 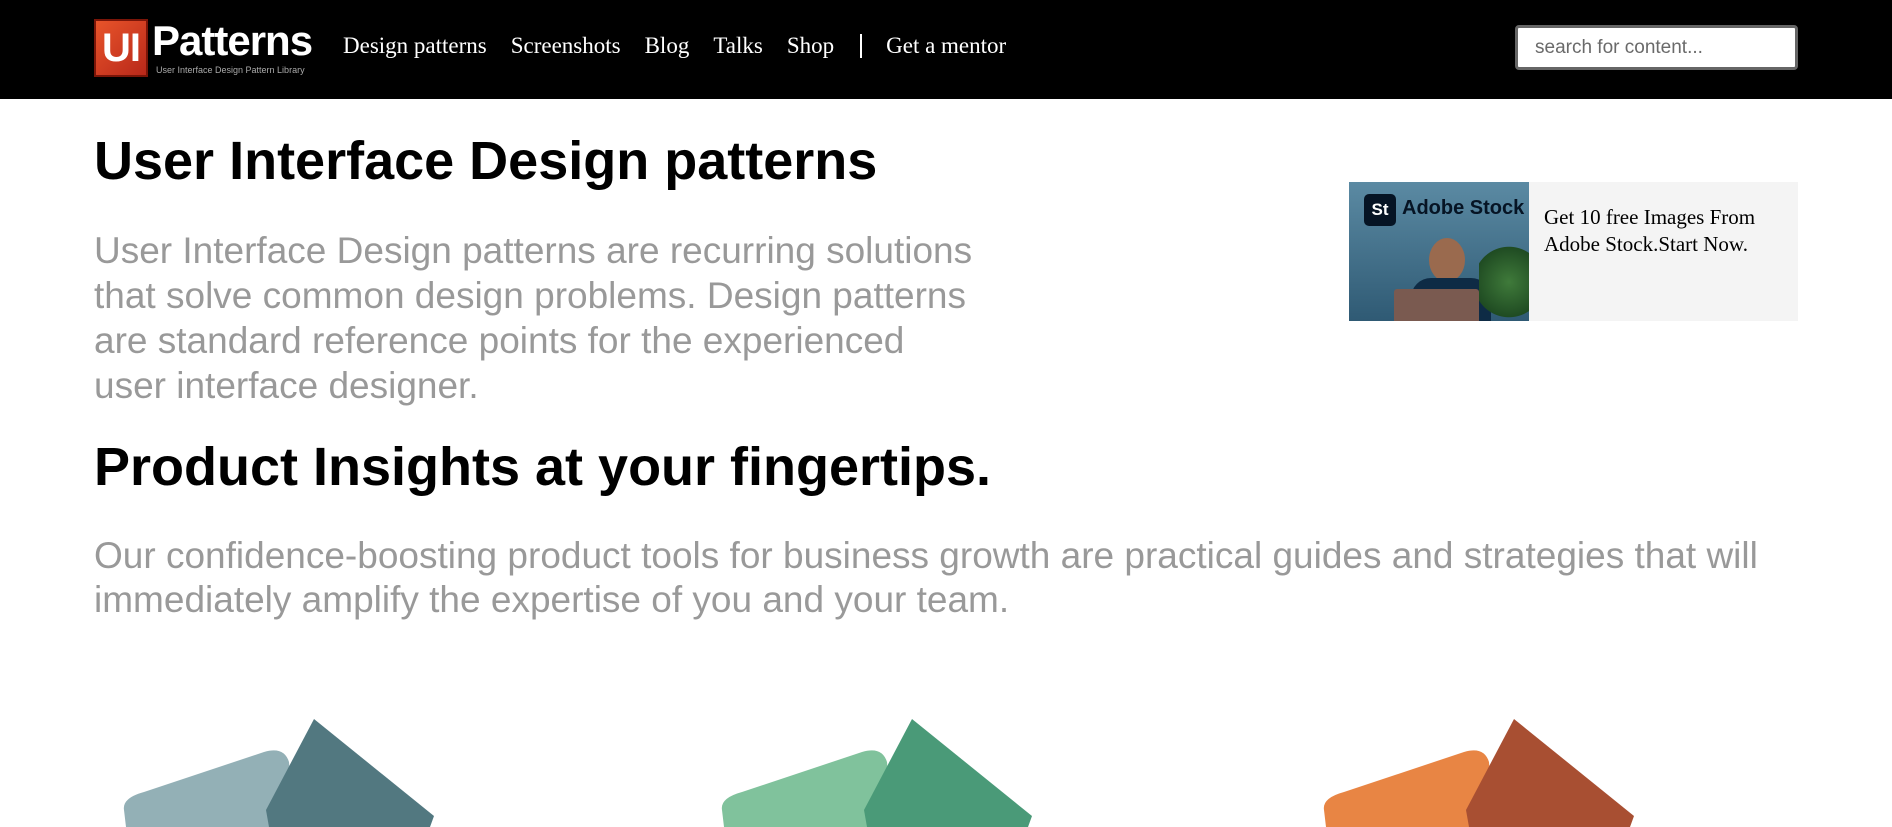 What do you see at coordinates (810, 46) in the screenshot?
I see `nav-shop: Shop` at bounding box center [810, 46].